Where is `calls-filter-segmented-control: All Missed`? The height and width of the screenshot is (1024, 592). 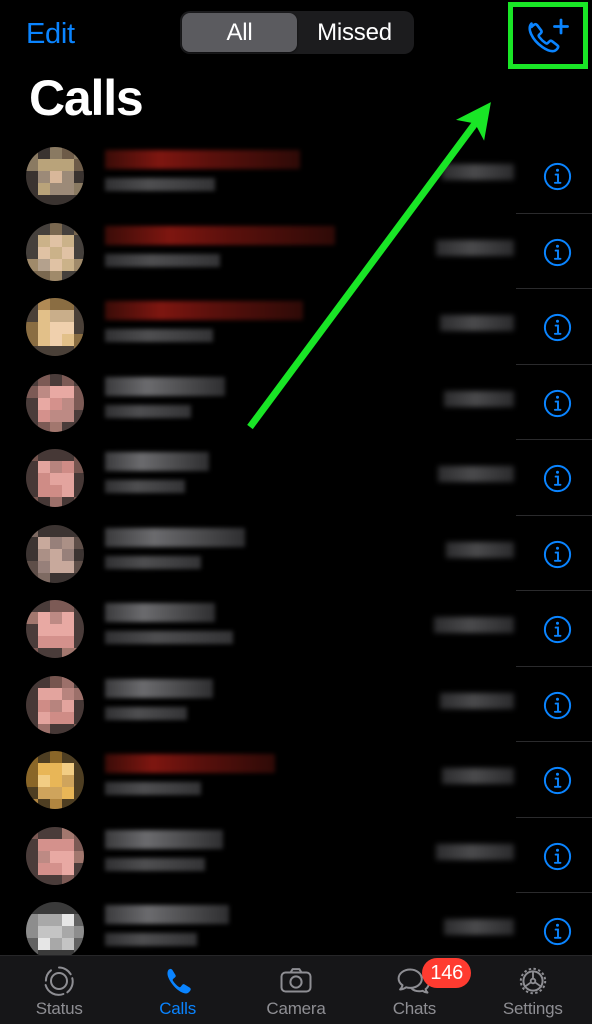
calls-filter-segmented-control: All Missed is located at coordinates (297, 32).